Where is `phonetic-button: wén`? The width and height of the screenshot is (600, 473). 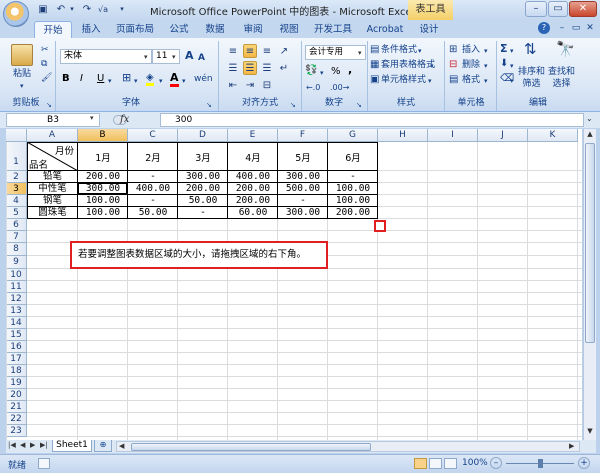
phonetic-button: wén is located at coordinates (203, 79).